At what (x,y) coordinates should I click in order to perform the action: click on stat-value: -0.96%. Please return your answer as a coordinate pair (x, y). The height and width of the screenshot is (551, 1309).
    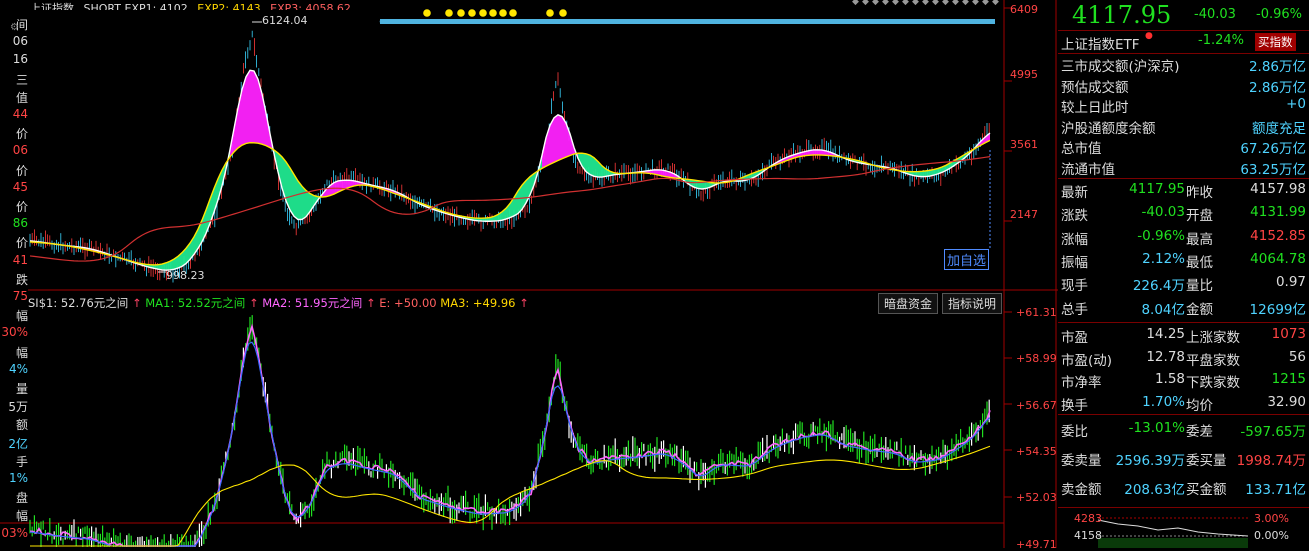
    Looking at the image, I should click on (1161, 236).